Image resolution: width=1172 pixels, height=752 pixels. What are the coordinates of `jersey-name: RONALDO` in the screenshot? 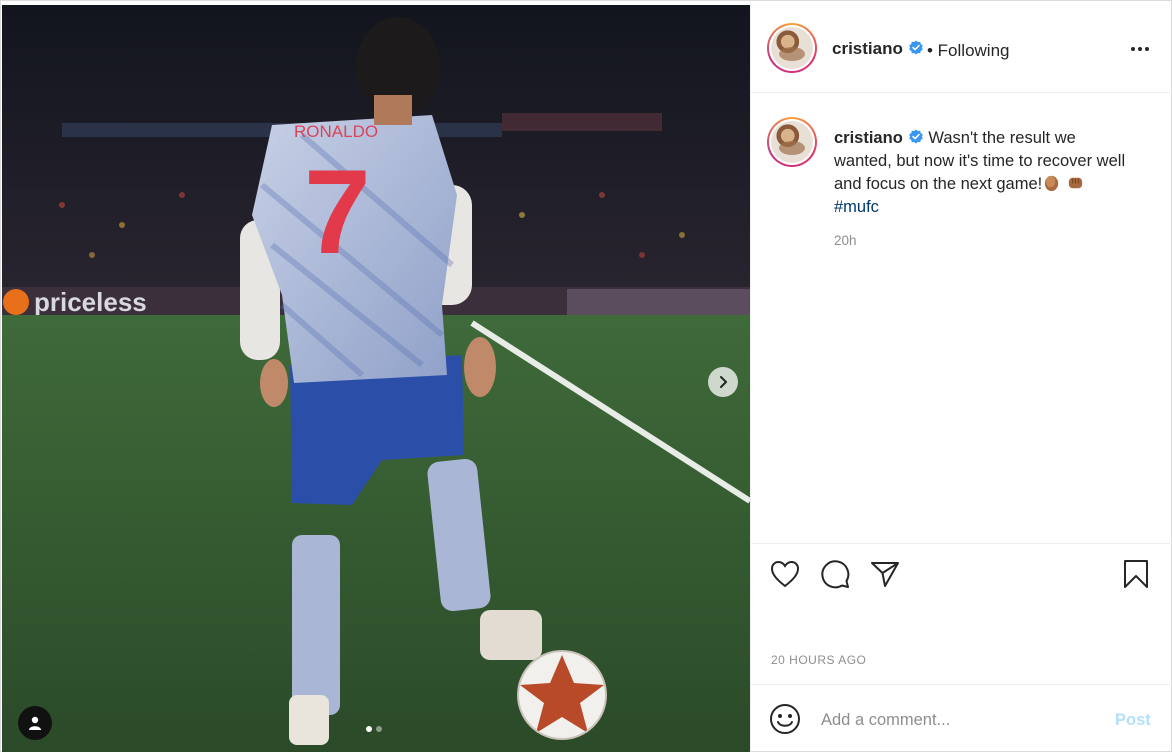 It's located at (336, 131).